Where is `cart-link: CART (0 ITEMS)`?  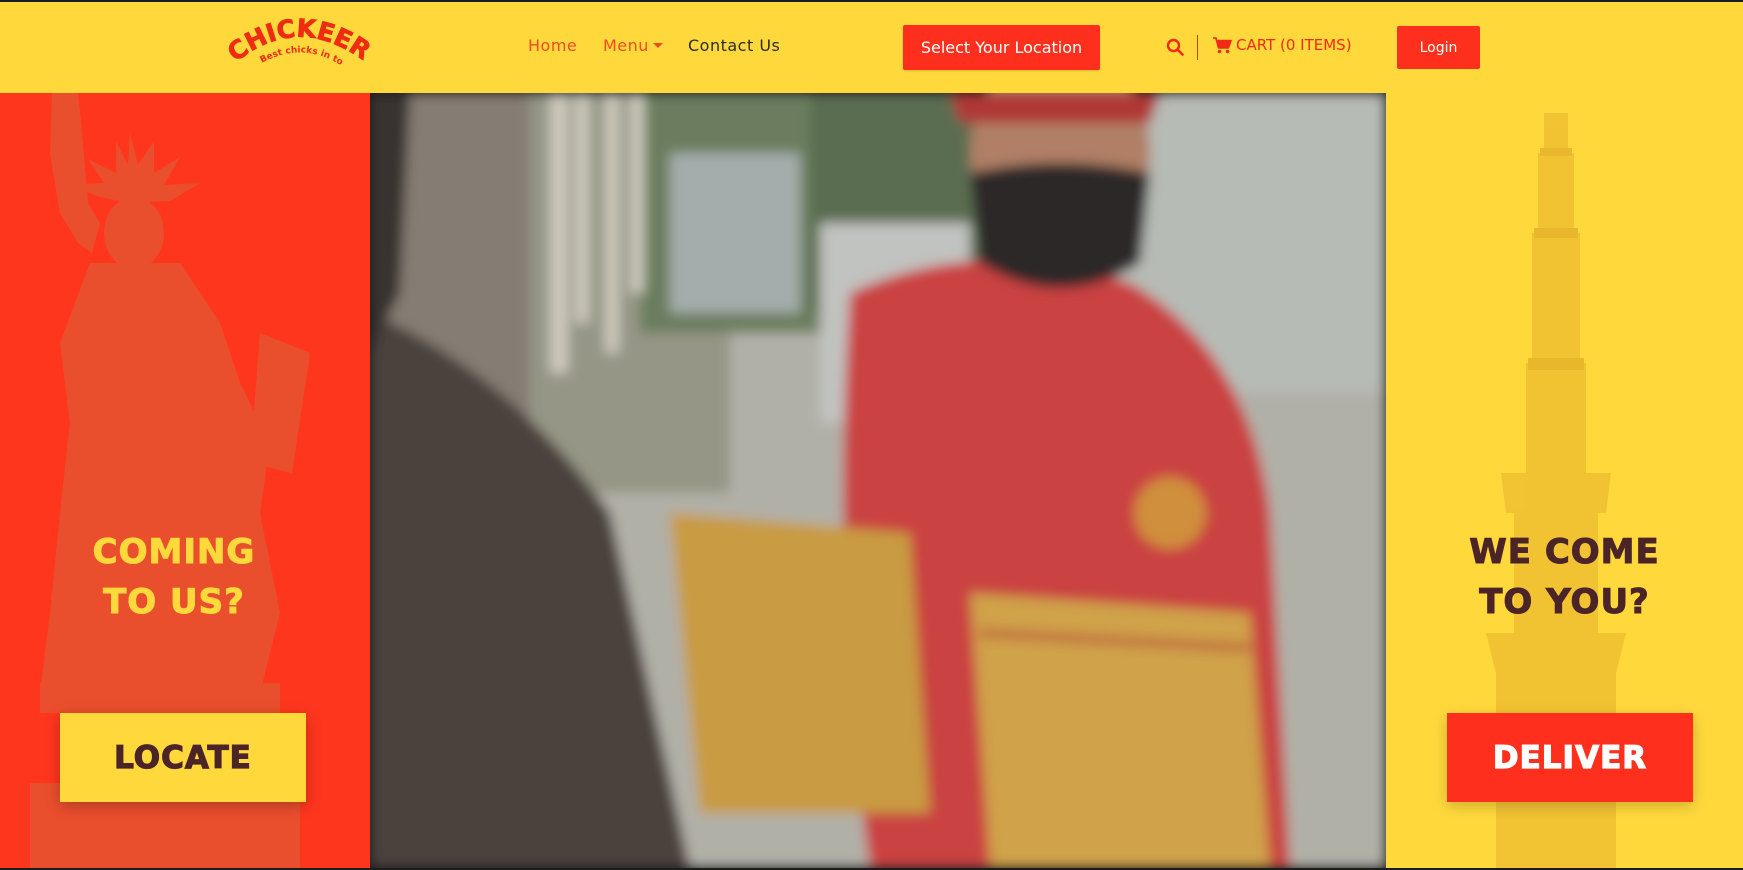 cart-link: CART (0 ITEMS) is located at coordinates (1282, 45).